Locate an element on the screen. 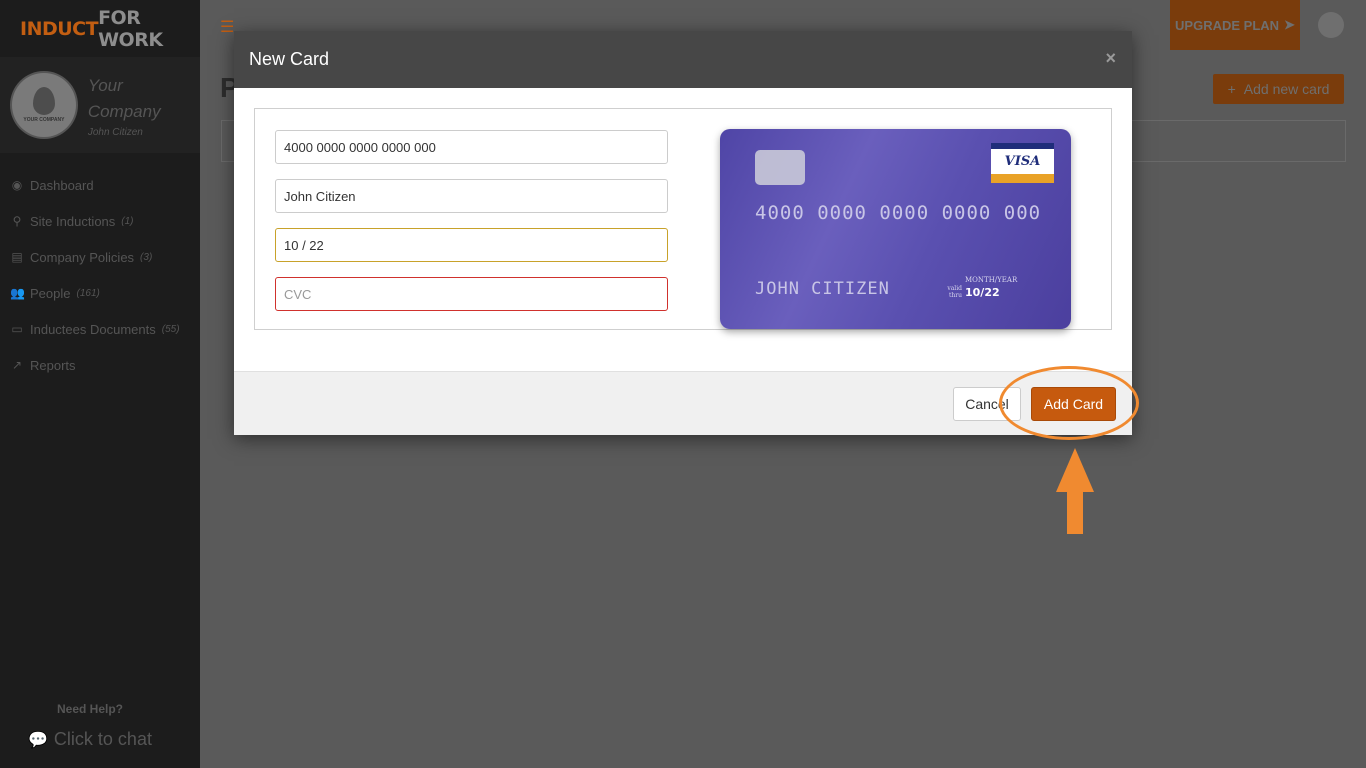 The width and height of the screenshot is (1366, 768). sidebar-item-label: Reports is located at coordinates (53, 365).